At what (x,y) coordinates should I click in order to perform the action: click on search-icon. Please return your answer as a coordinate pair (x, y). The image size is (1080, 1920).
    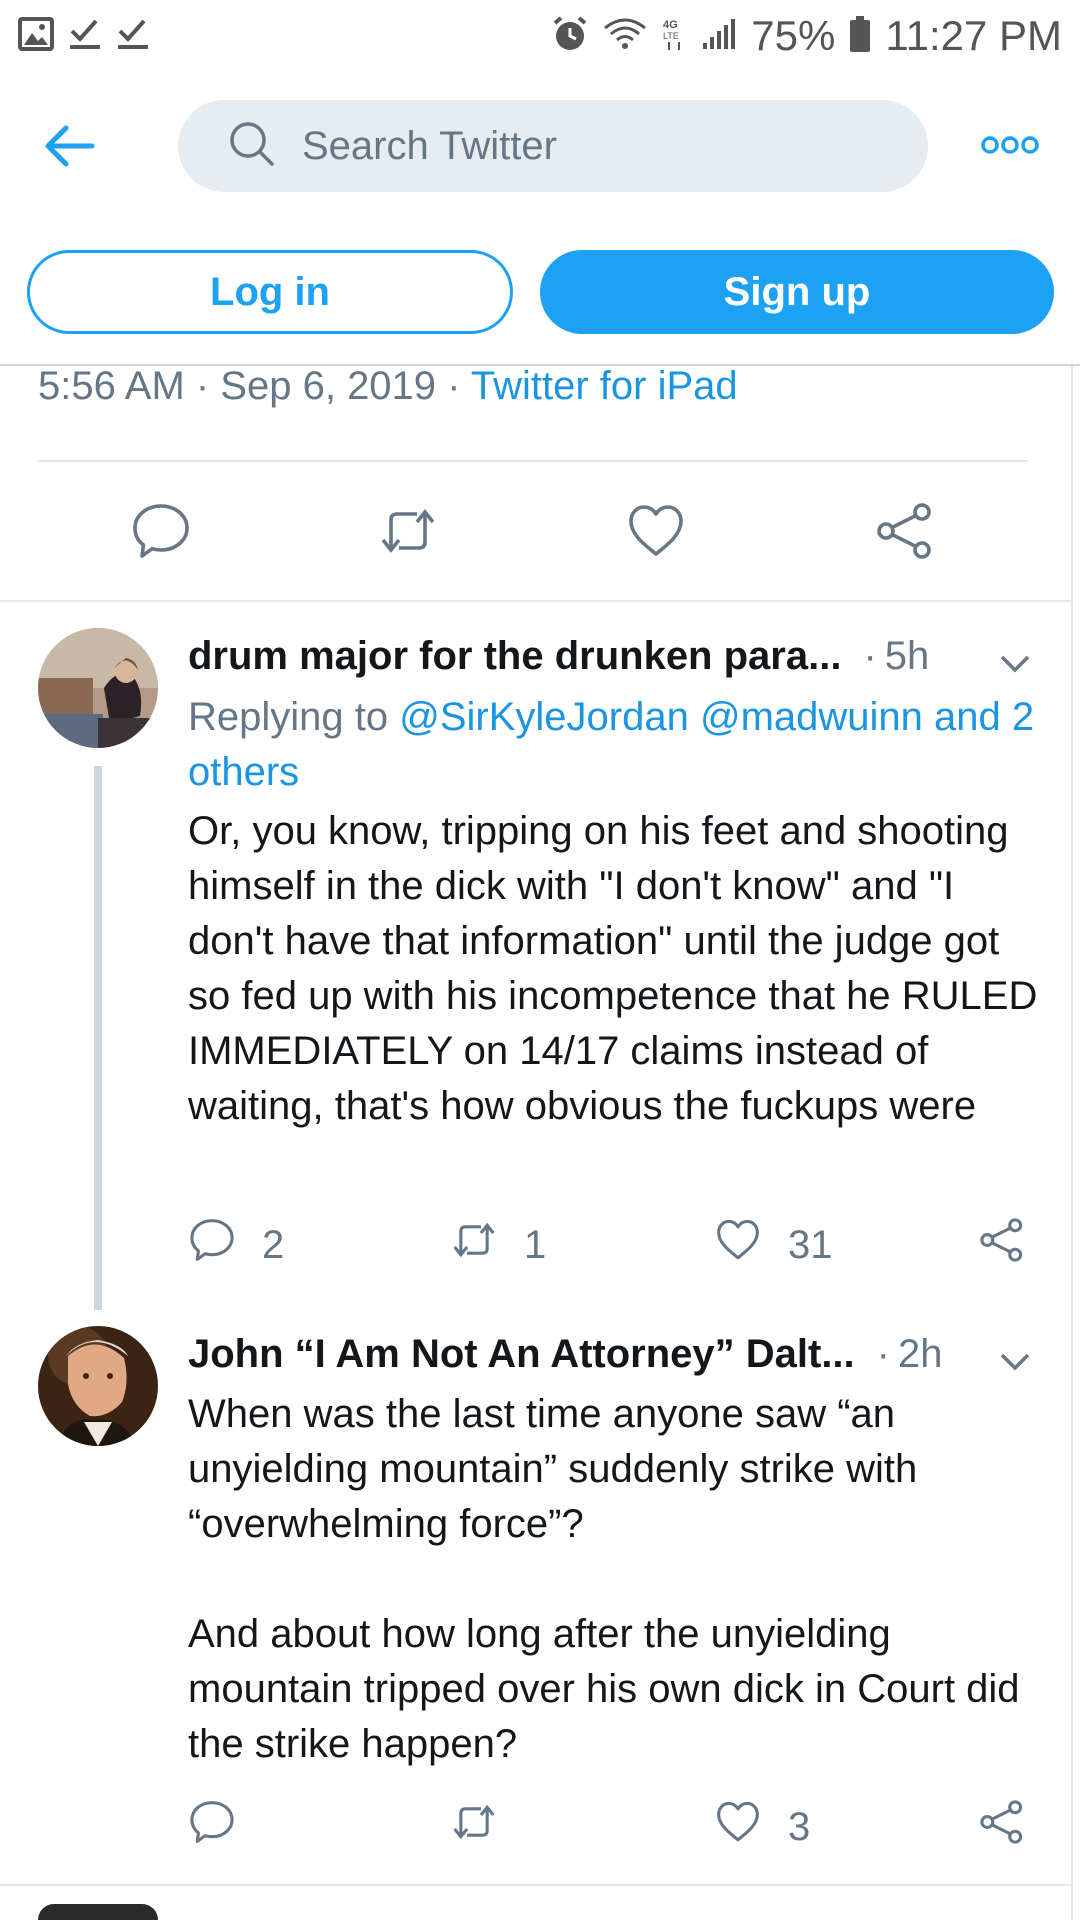
    Looking at the image, I should click on (252, 146).